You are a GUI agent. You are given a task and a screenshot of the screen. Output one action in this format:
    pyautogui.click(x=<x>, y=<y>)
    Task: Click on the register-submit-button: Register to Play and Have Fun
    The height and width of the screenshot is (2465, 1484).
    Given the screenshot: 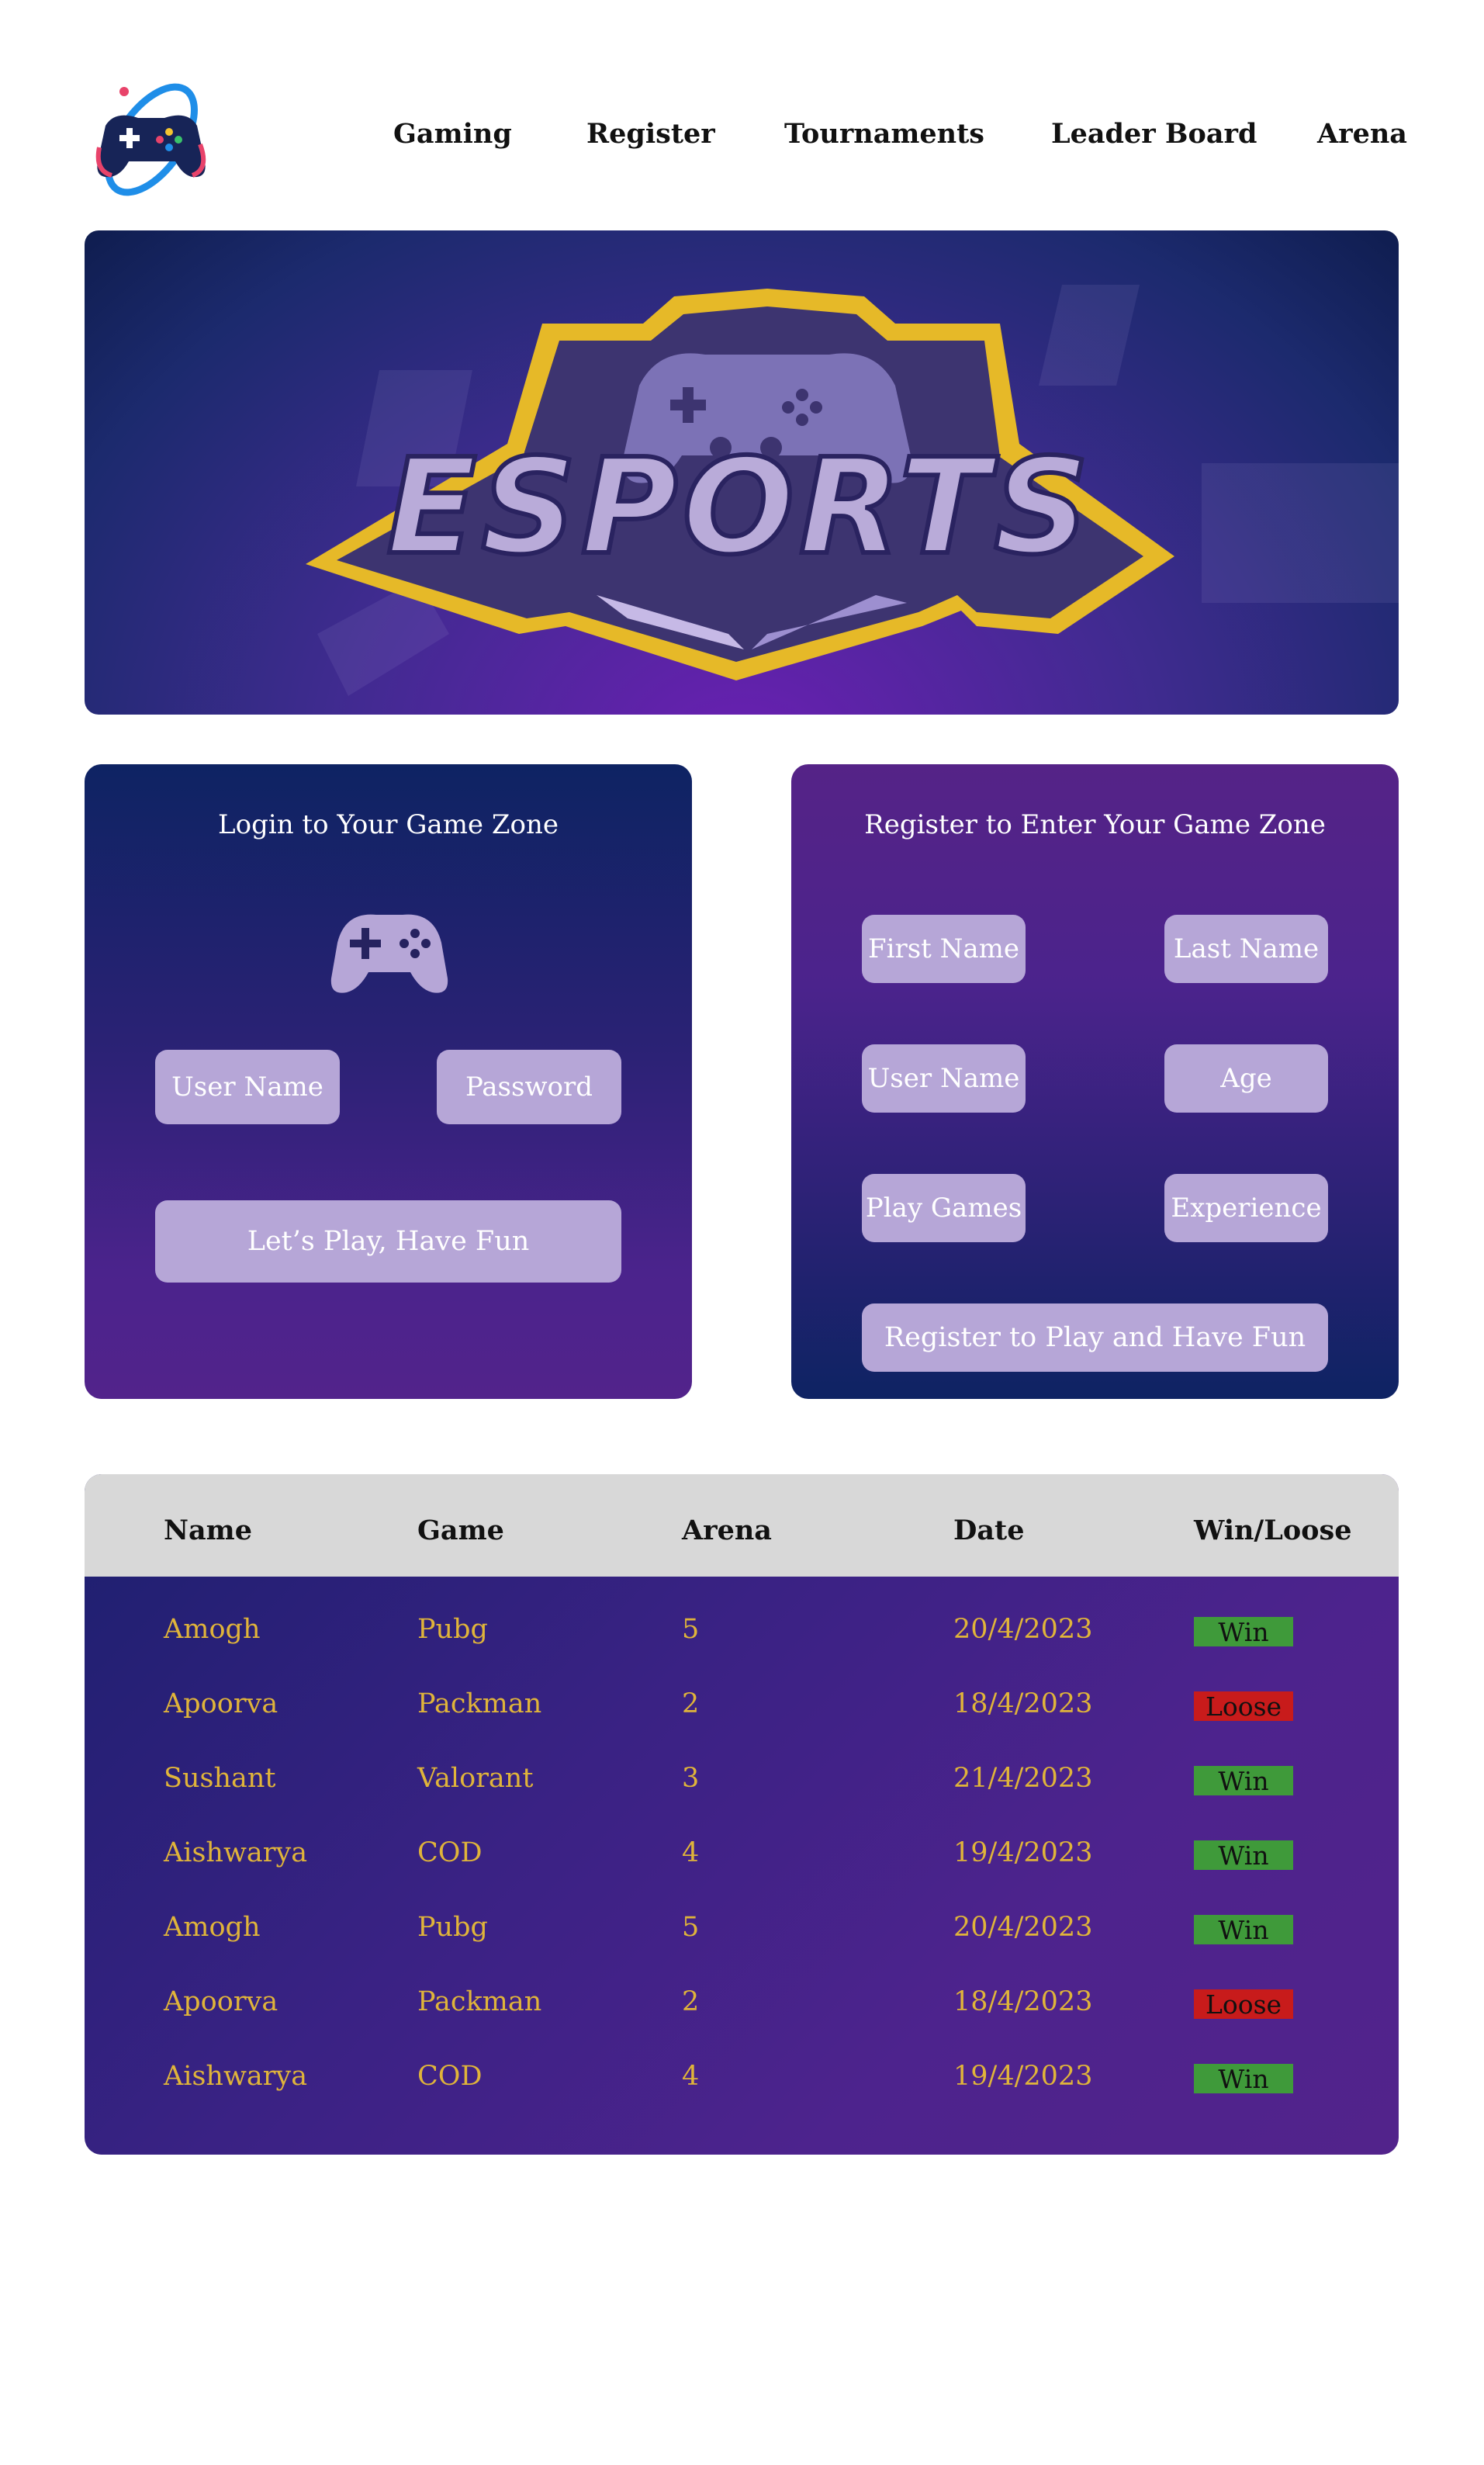 What is the action you would take?
    pyautogui.click(x=1095, y=1338)
    